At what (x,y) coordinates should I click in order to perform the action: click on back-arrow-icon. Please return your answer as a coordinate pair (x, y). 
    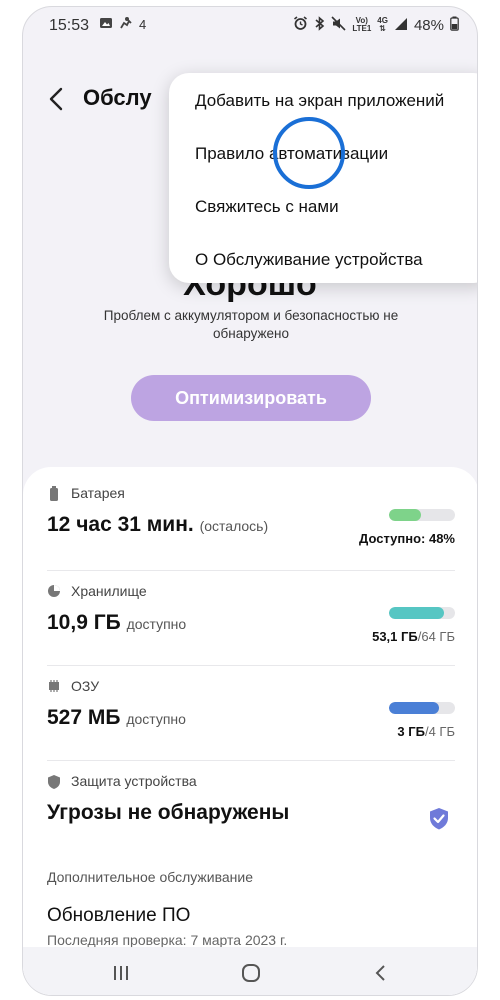
    Looking at the image, I should click on (380, 973).